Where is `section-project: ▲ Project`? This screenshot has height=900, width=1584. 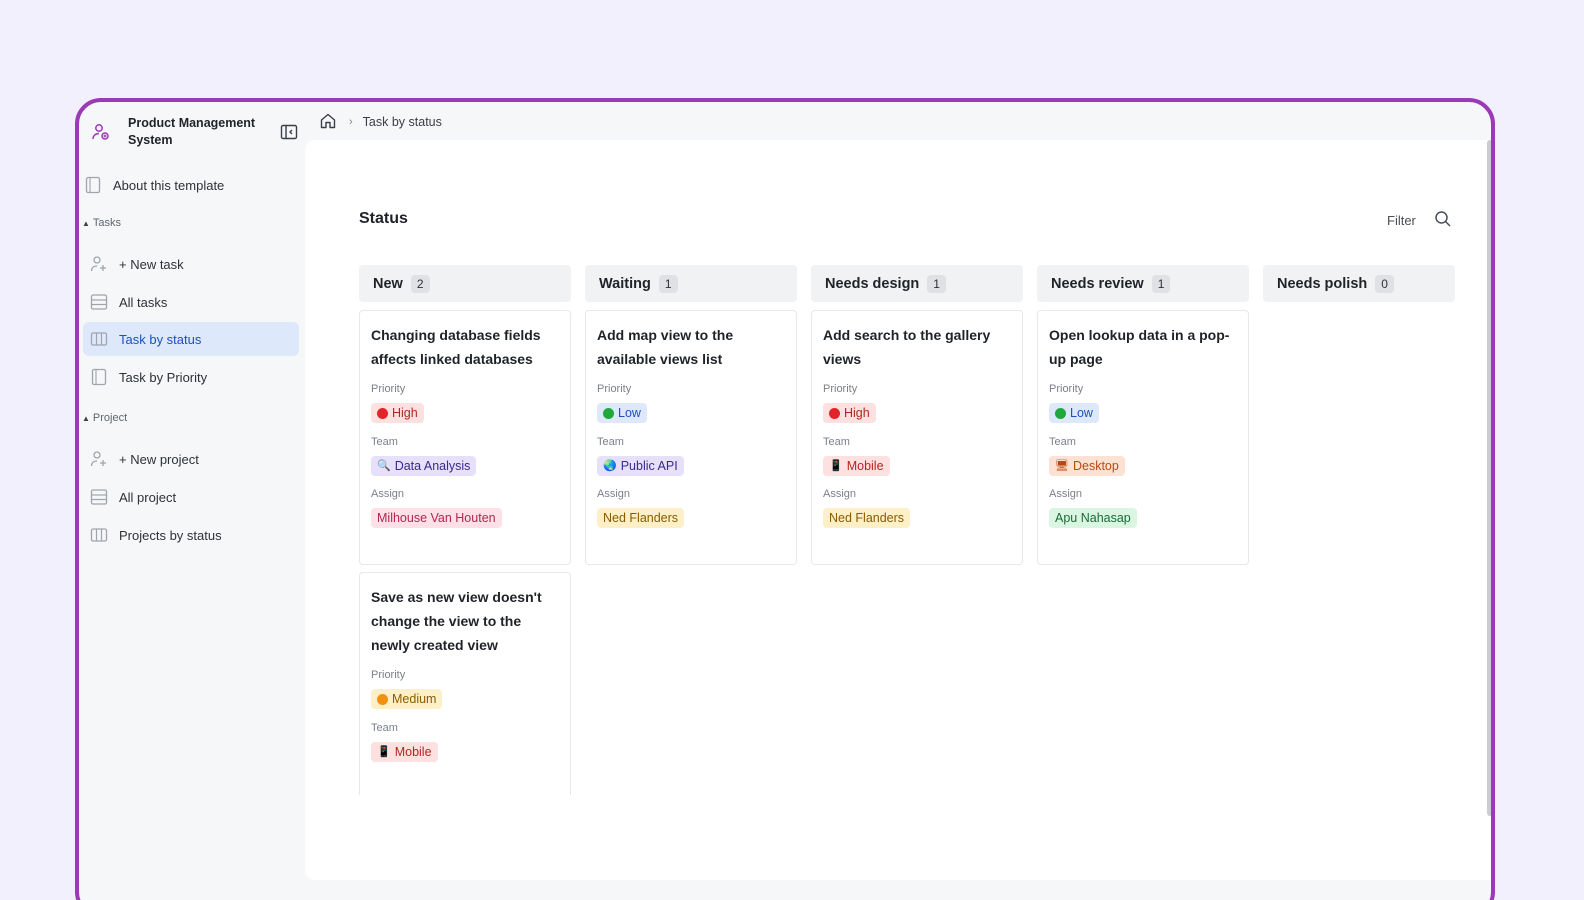
section-project: ▲ Project is located at coordinates (104, 418).